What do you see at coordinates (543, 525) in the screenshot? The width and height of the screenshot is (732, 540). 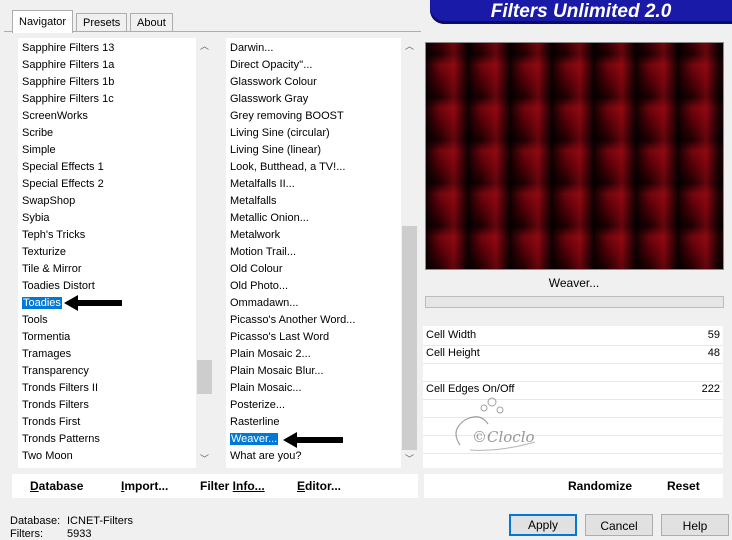 I see `apply-button: Apply` at bounding box center [543, 525].